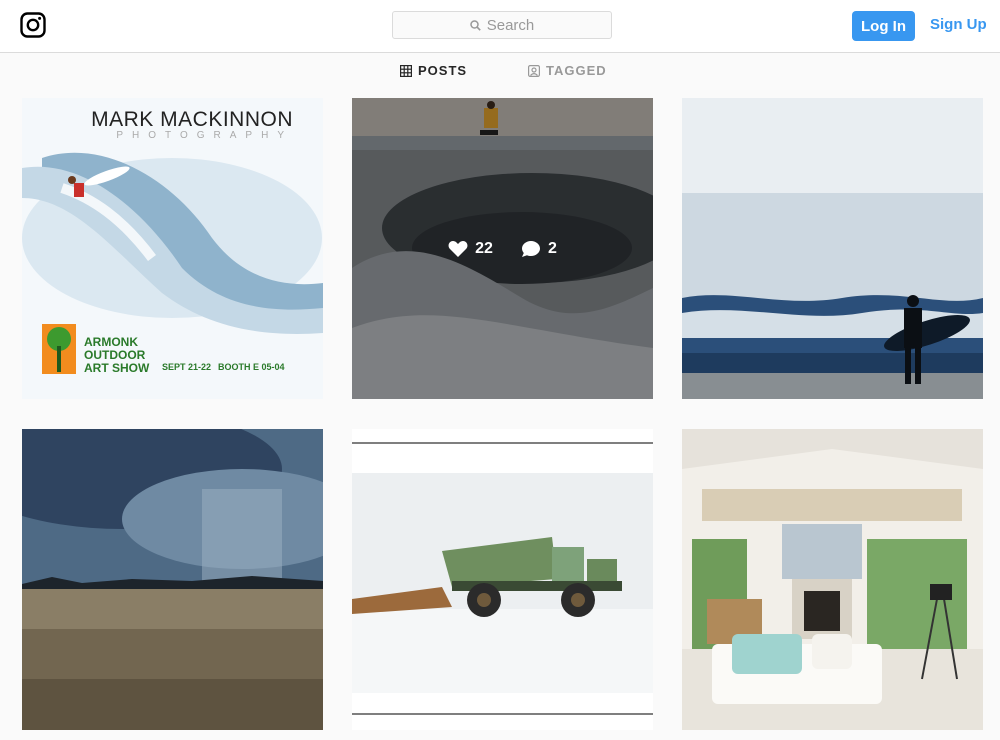 The image size is (1000, 740). Describe the element at coordinates (534, 70) in the screenshot. I see `tagged-icon` at that location.